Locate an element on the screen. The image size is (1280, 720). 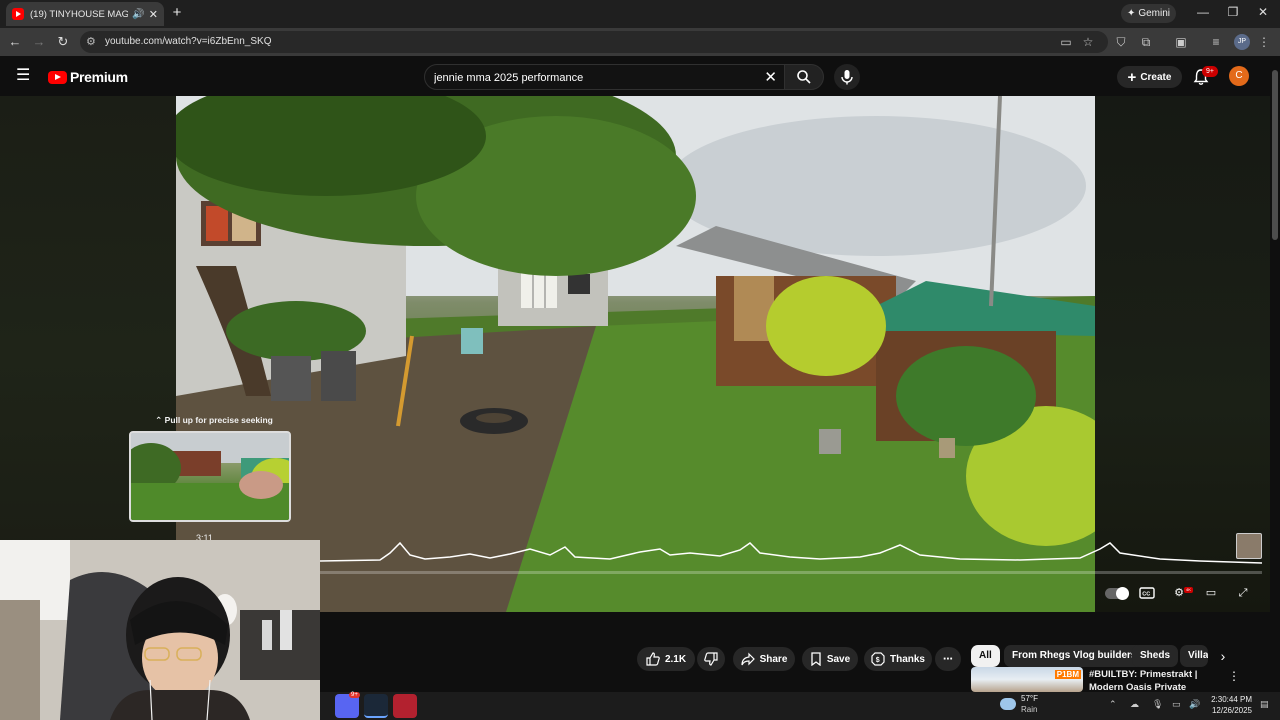
preview-scene-image is located at coordinates (210, 476).